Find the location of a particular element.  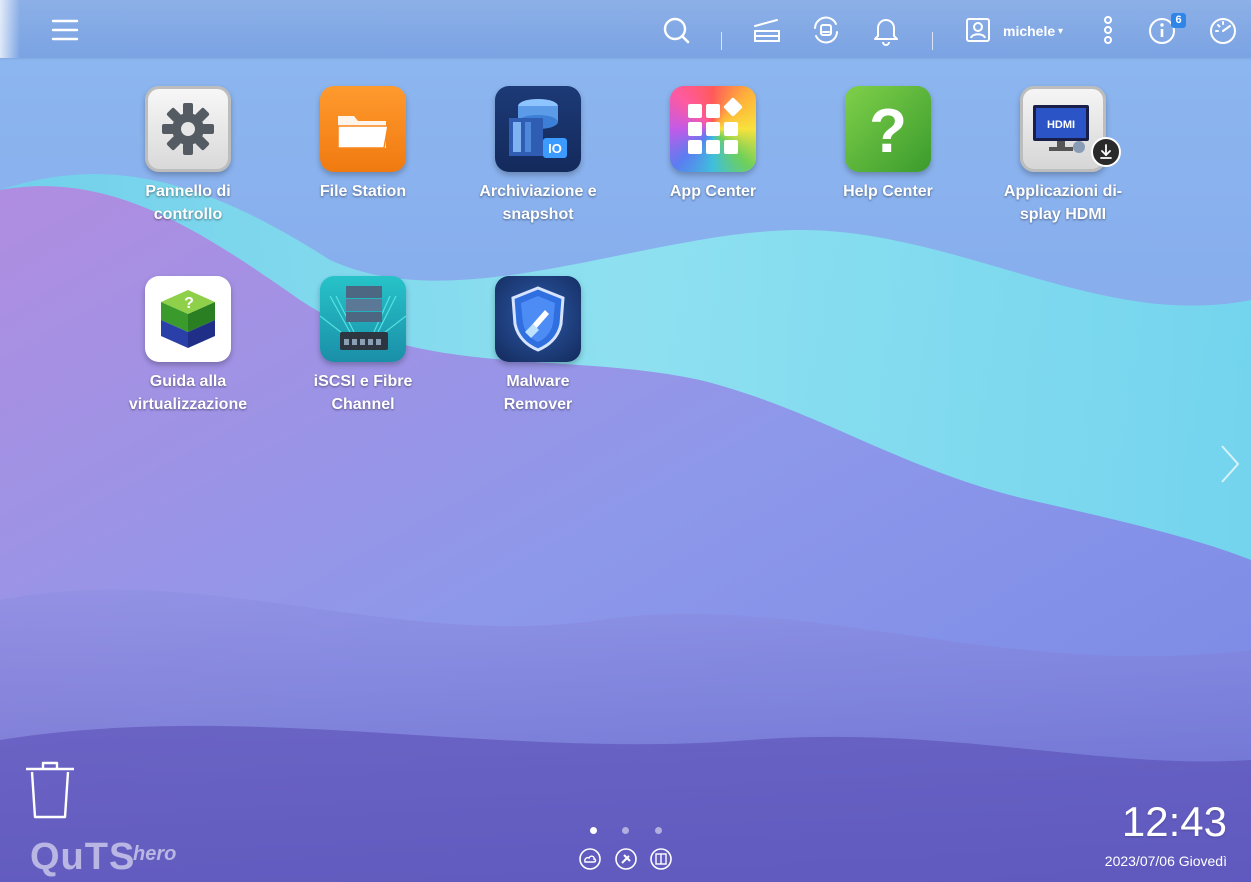

app-label-line: App Center is located at coordinates (713, 191).